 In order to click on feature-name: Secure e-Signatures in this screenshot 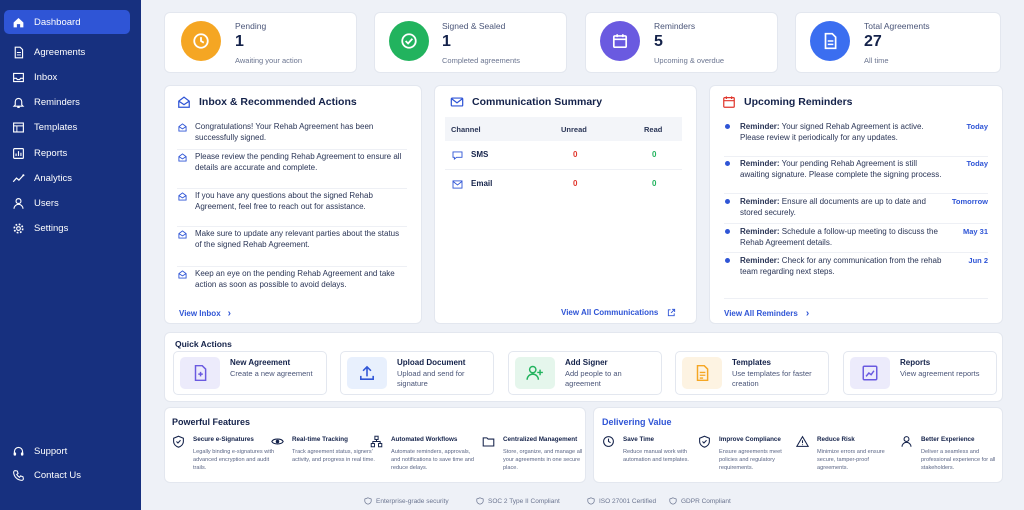, I will do `click(223, 439)`.